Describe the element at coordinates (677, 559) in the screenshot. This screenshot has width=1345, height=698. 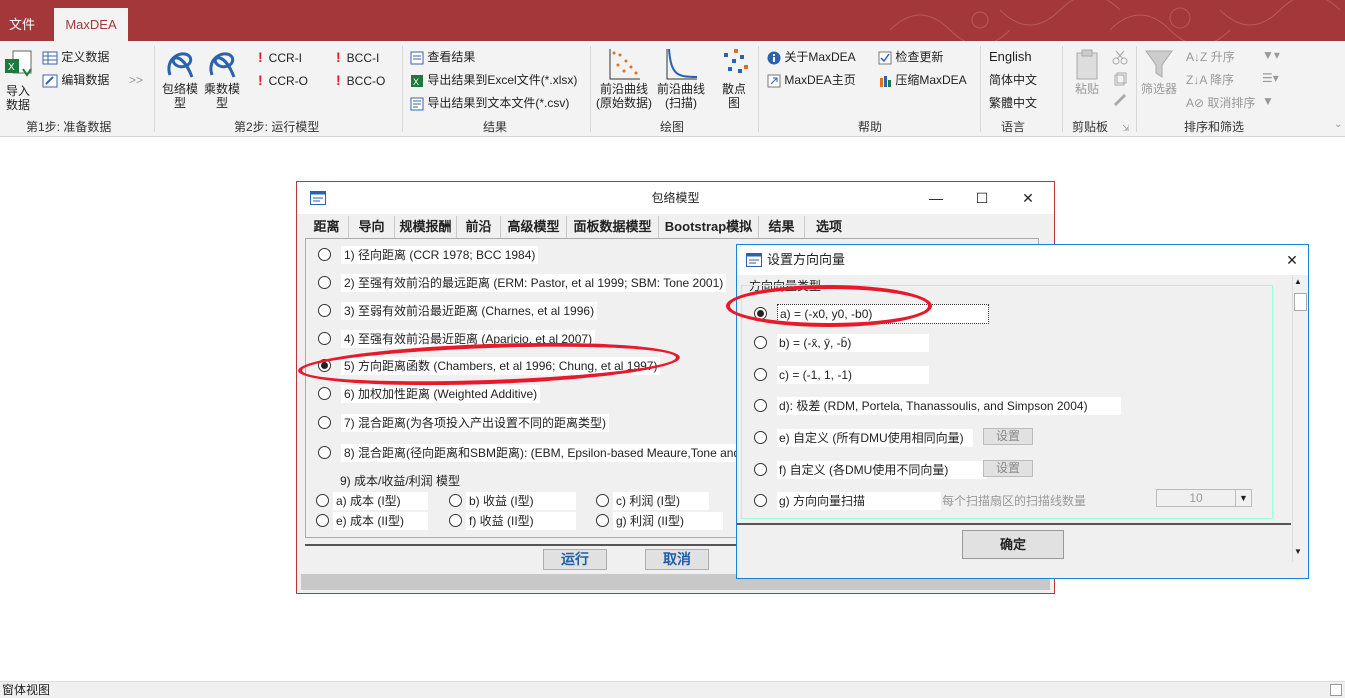
I see `cancel-button: 取消` at that location.